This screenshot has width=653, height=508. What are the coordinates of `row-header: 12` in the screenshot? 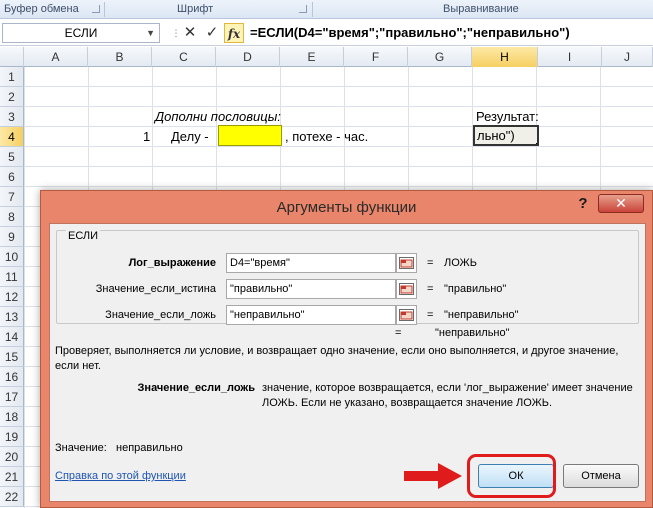 It's located at (12, 297).